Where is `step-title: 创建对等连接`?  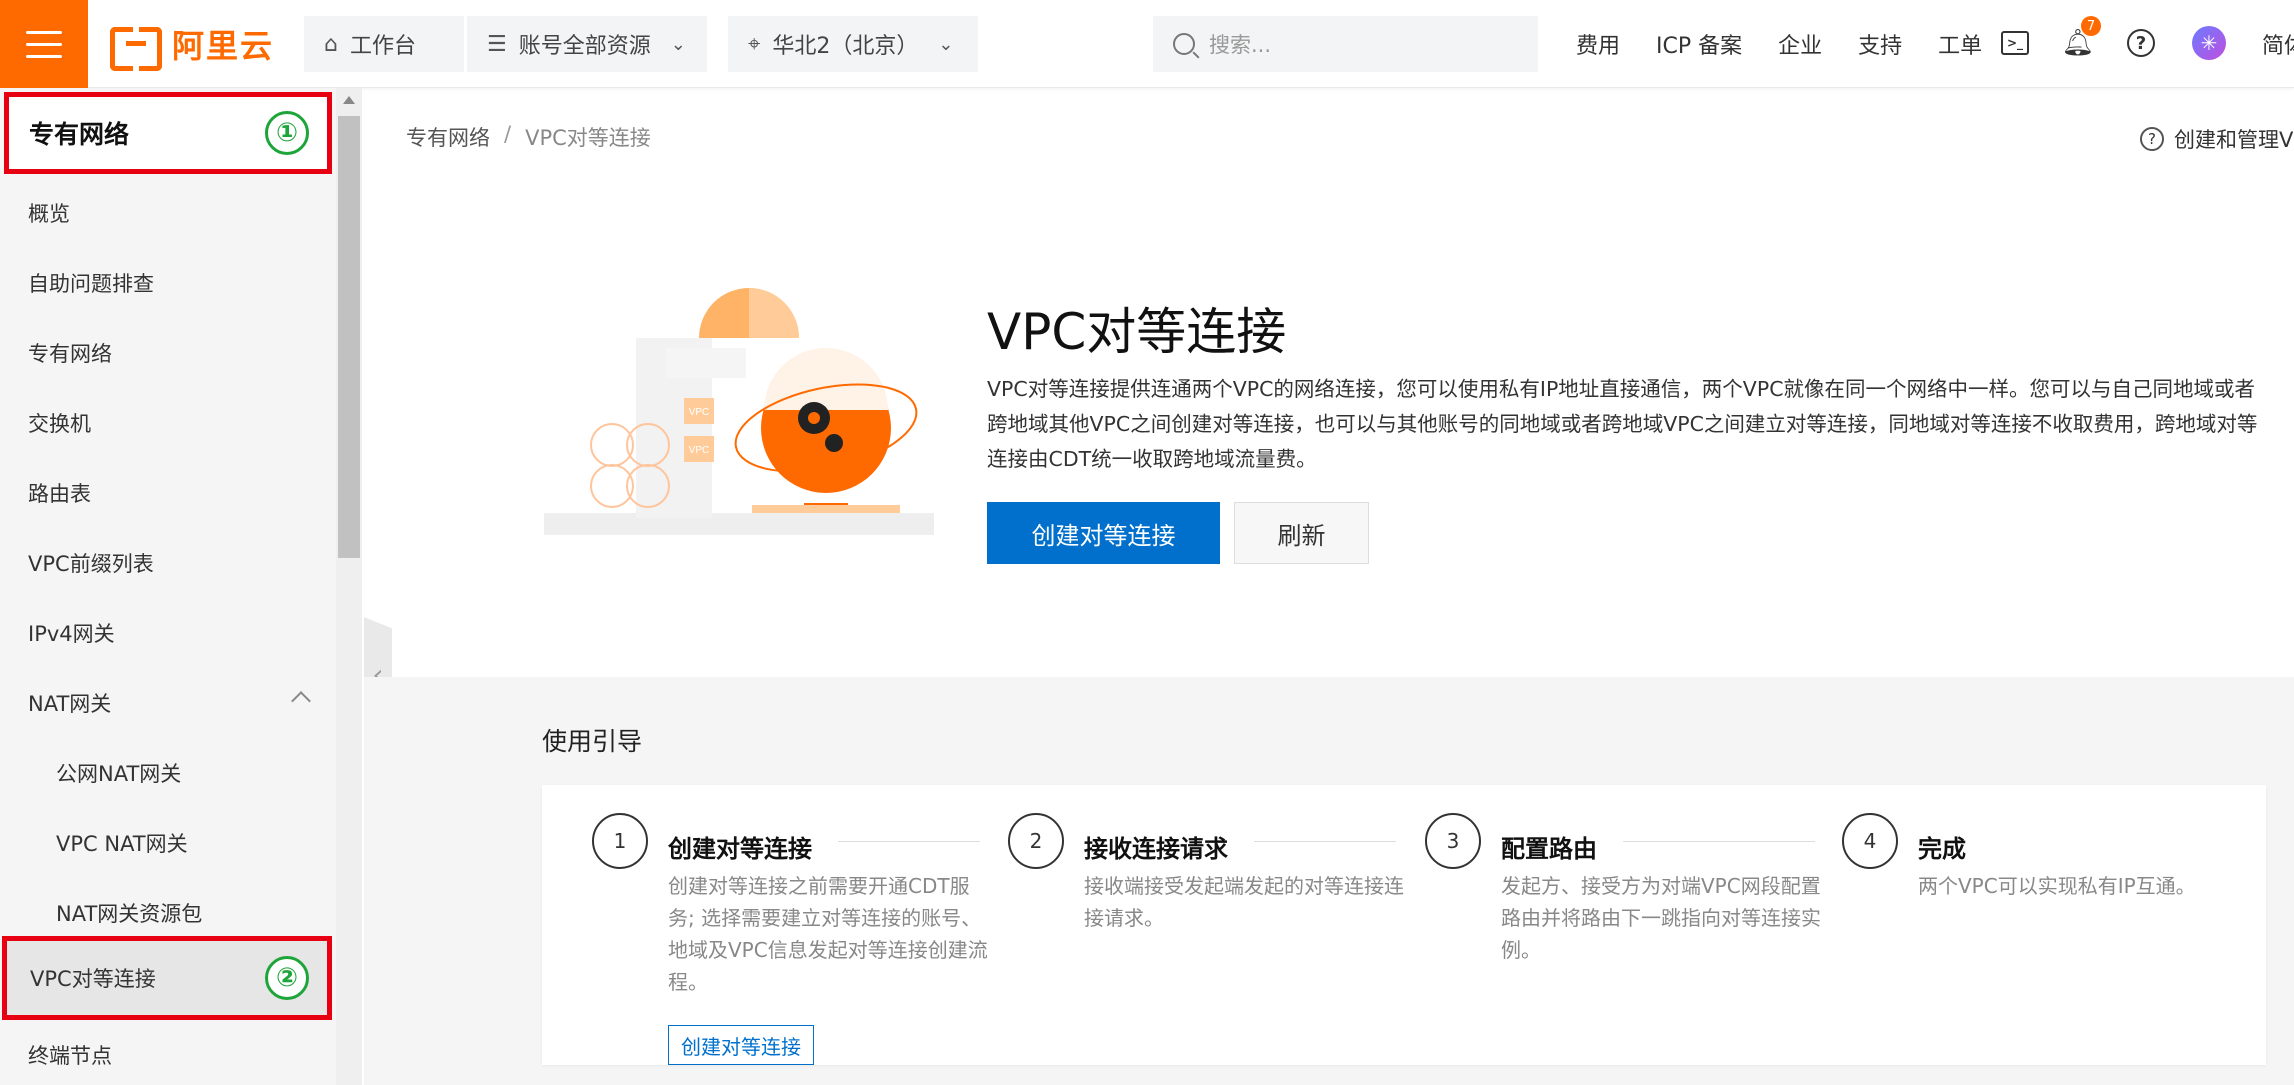 step-title: 创建对等连接 is located at coordinates (740, 849).